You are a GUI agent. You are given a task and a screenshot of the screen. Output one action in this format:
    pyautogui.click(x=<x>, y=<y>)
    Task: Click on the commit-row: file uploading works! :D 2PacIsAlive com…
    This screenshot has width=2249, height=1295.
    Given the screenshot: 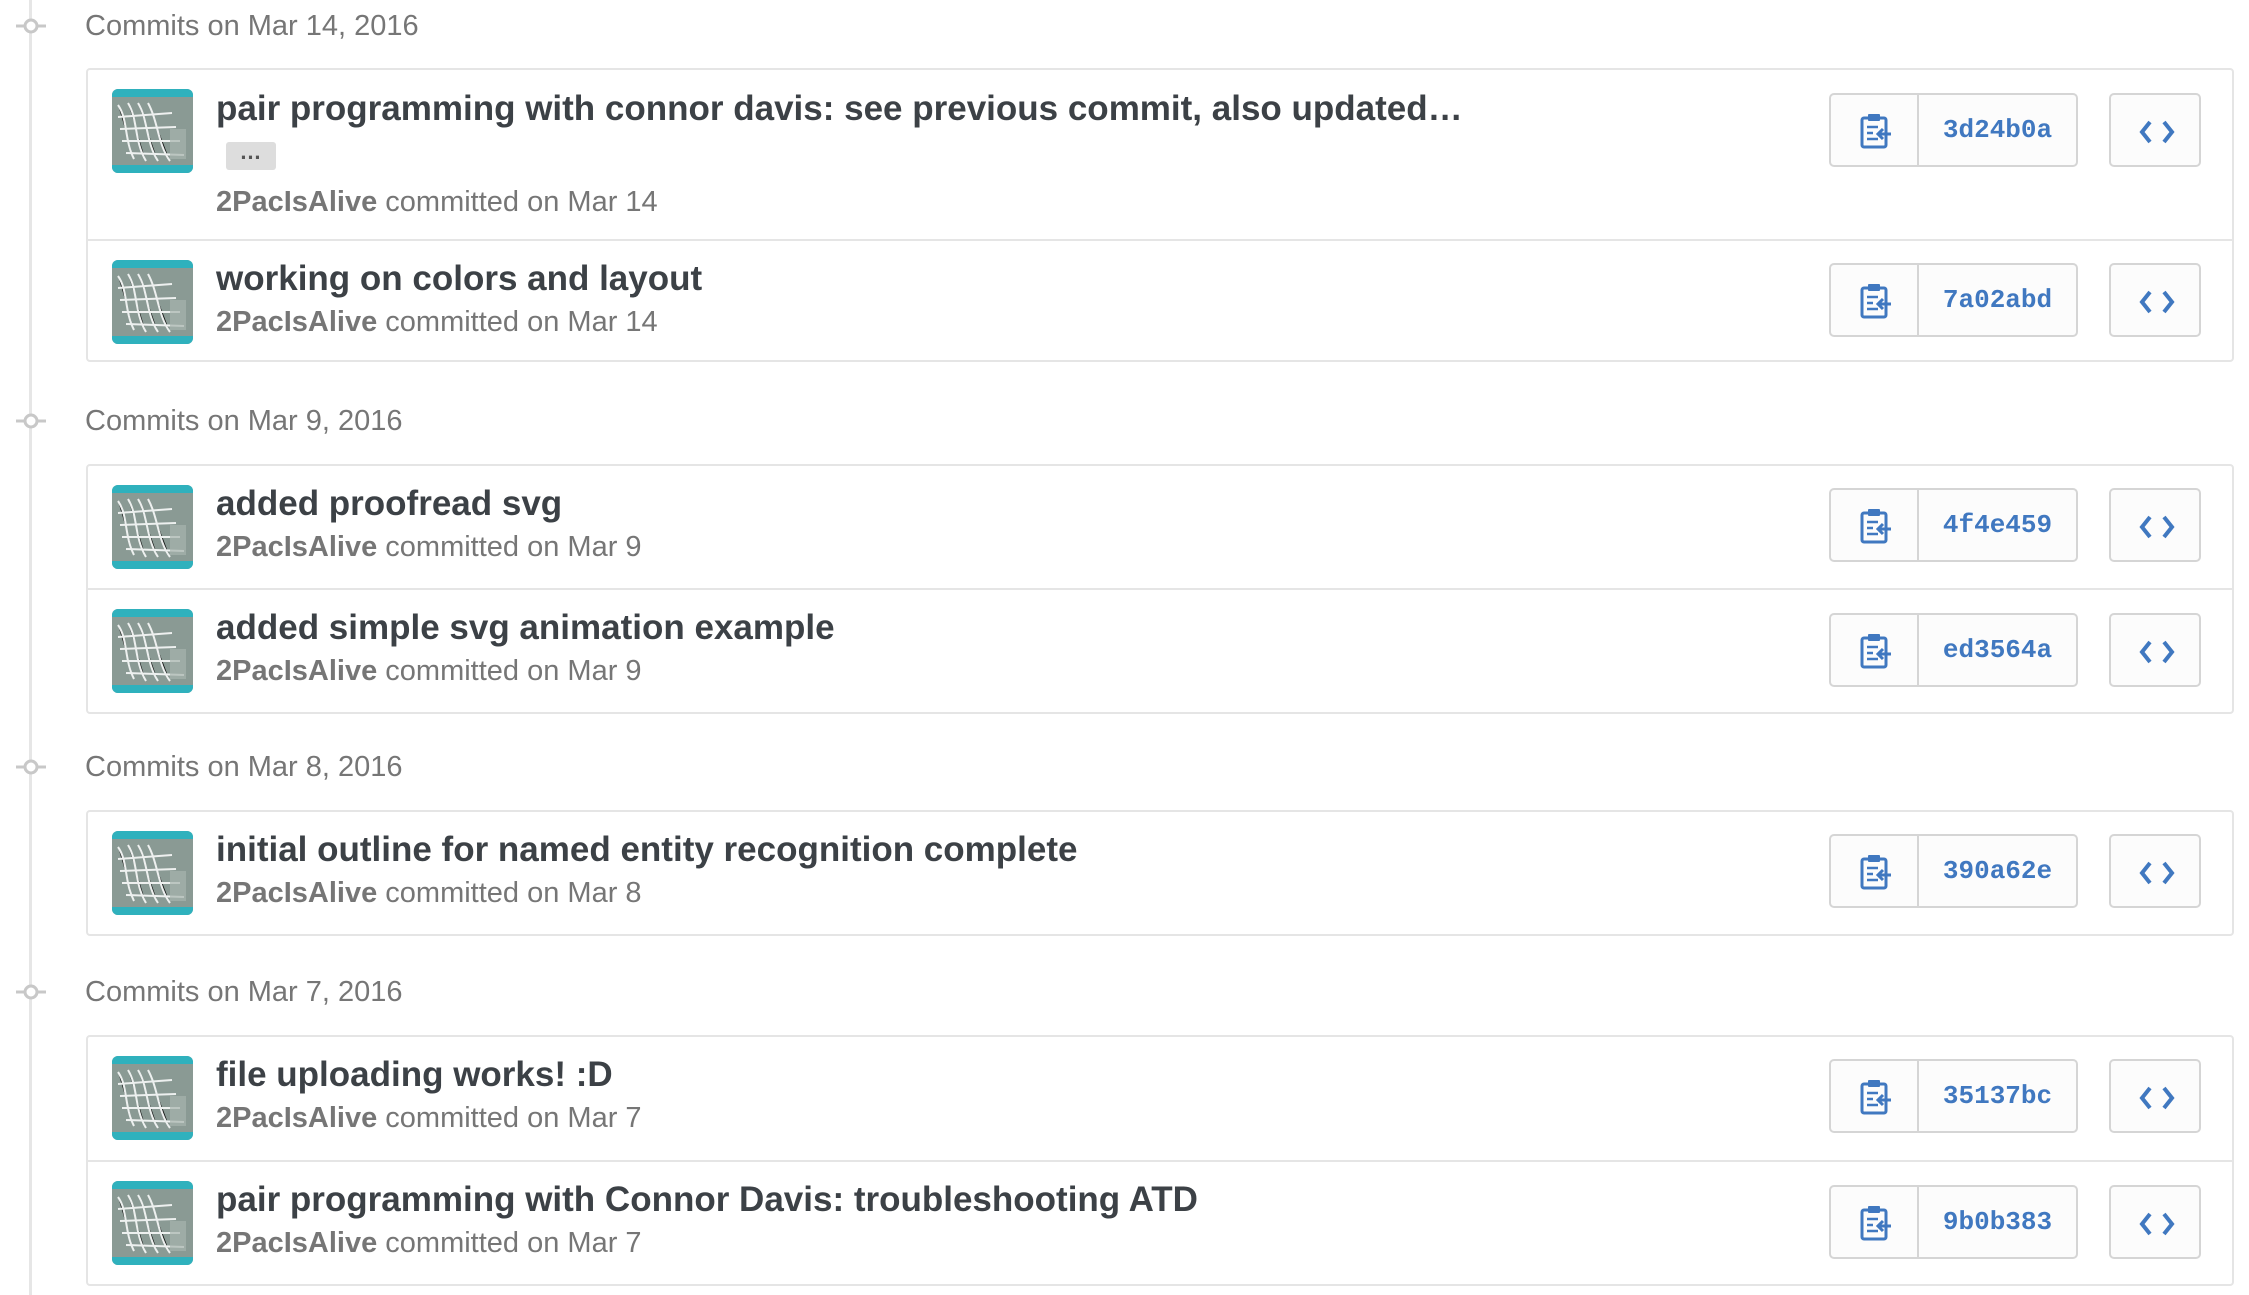 What is the action you would take?
    pyautogui.click(x=1160, y=1098)
    